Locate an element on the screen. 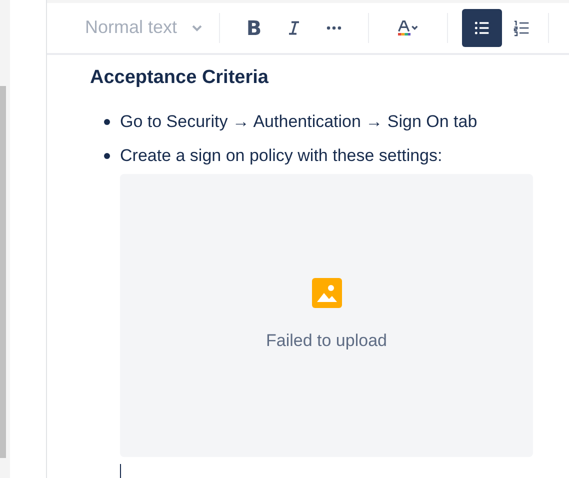 This screenshot has height=478, width=569. list-item-text: Create a sign on policy with these settings: is located at coordinates (281, 156).